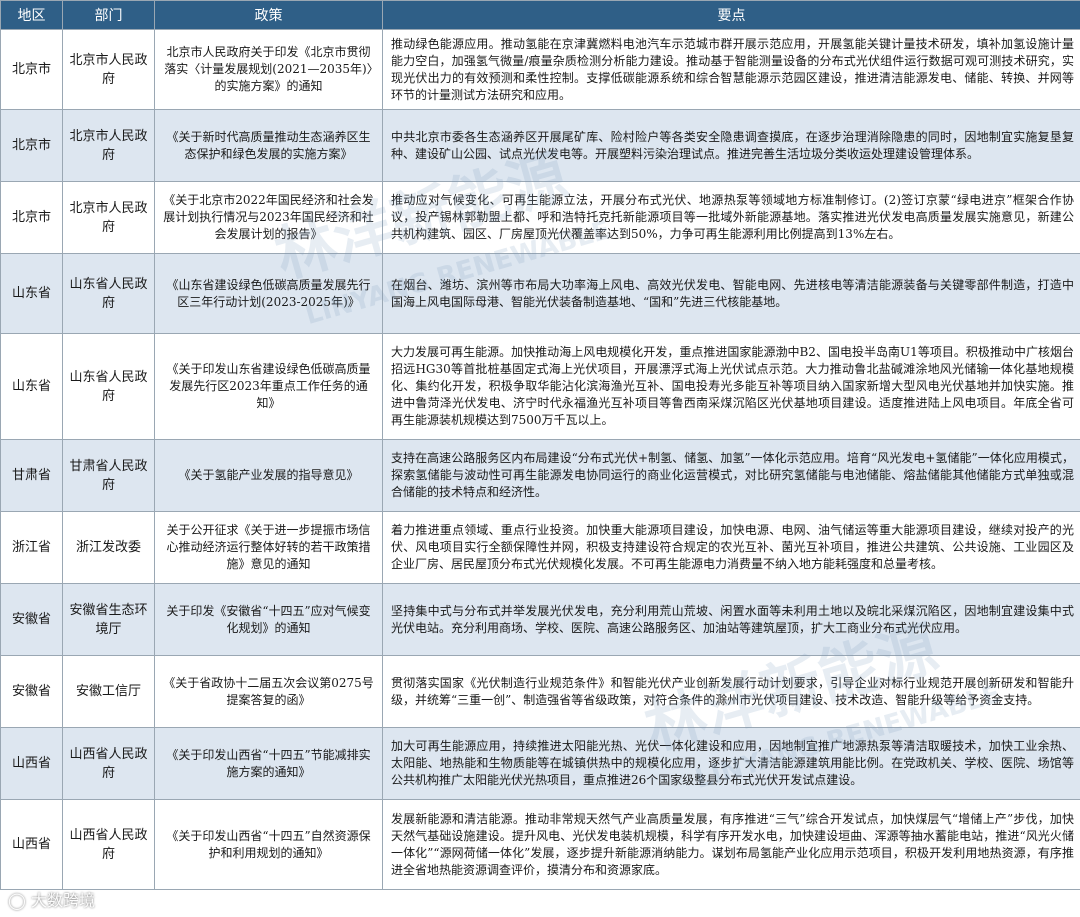  What do you see at coordinates (31, 547) in the screenshot?
I see `cell-region: 浙江省` at bounding box center [31, 547].